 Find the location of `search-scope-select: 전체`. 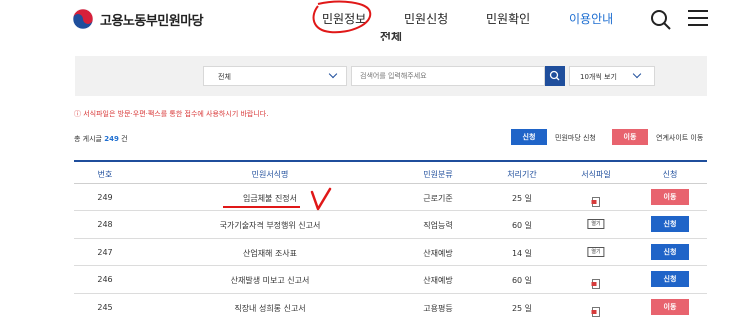

search-scope-select: 전체 is located at coordinates (275, 76).